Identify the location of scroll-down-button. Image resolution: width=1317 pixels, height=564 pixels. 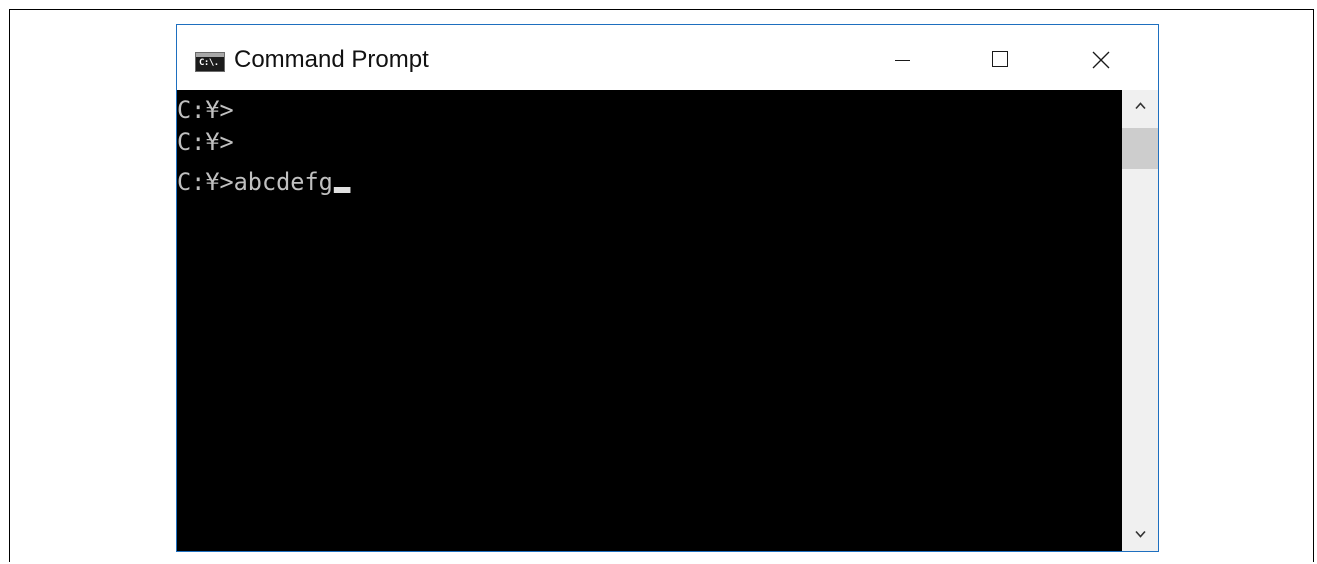
(1140, 534).